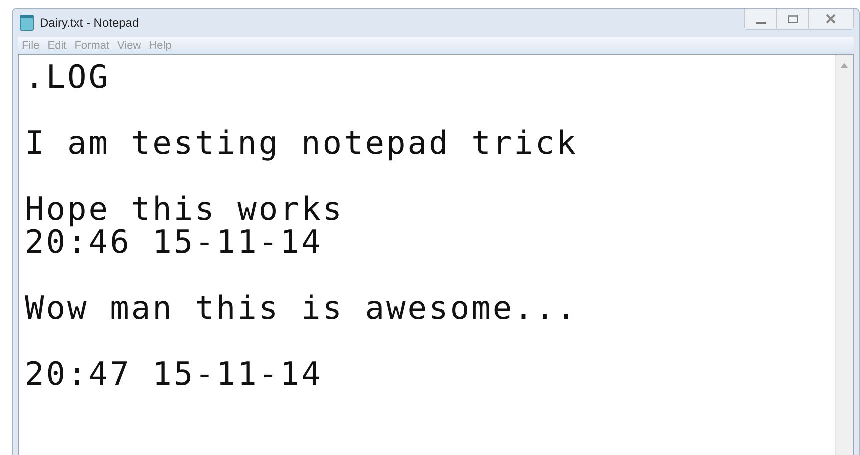 This screenshot has width=860, height=455. Describe the element at coordinates (130, 46) in the screenshot. I see `menu-item: View` at that location.